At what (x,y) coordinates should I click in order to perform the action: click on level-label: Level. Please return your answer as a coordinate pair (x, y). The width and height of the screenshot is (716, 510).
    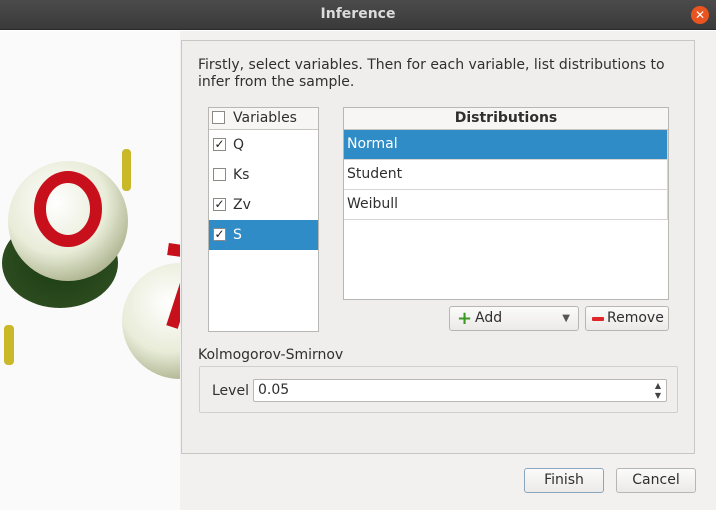
    Looking at the image, I should click on (230, 391).